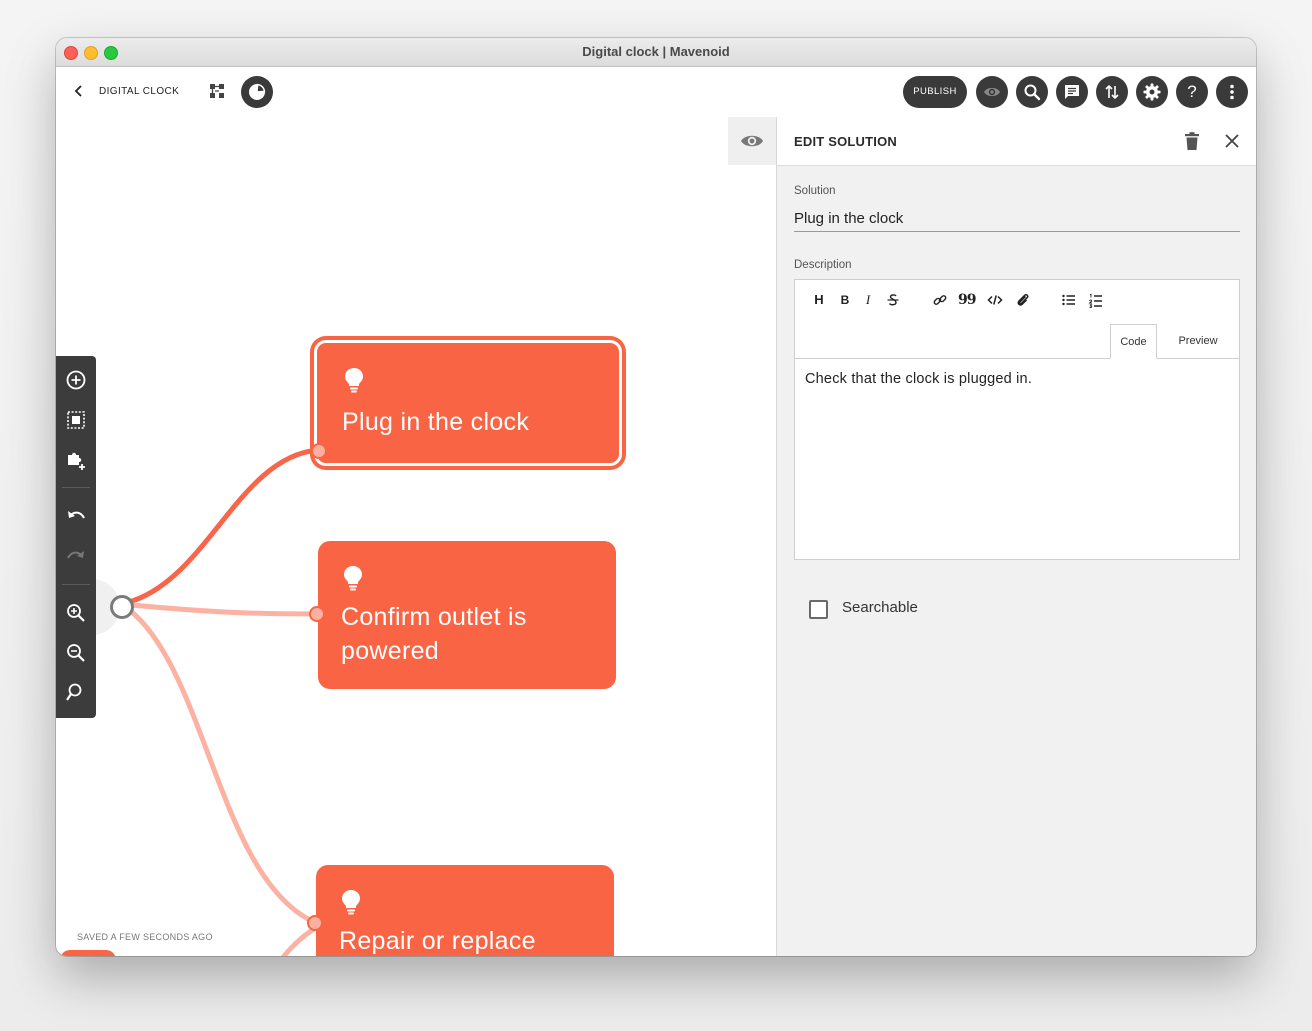  I want to click on link-to-confirm-outlet, so click(218, 609).